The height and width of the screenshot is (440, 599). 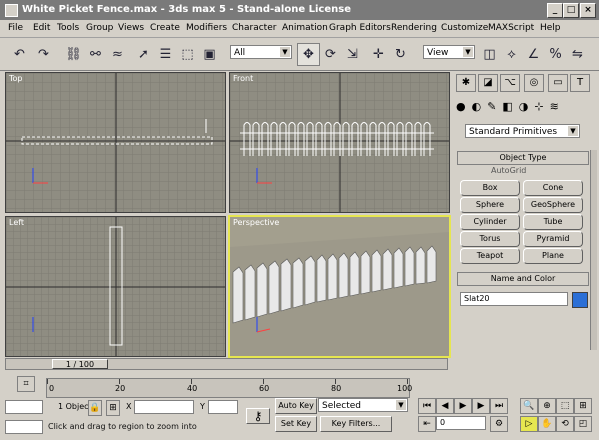 What do you see at coordinates (16, 222) in the screenshot?
I see `viewport-label-left: Left` at bounding box center [16, 222].